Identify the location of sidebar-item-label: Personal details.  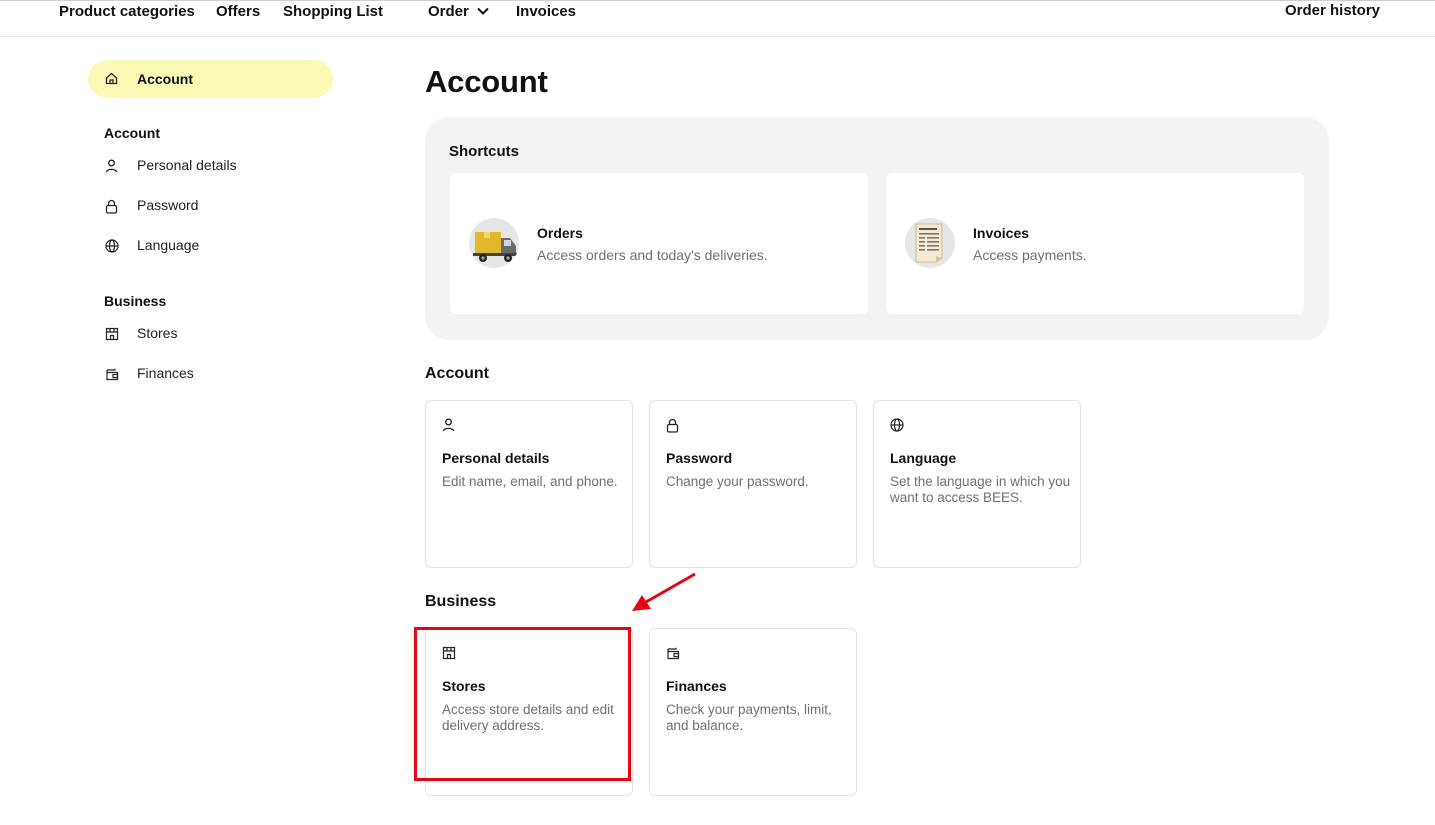
(187, 165).